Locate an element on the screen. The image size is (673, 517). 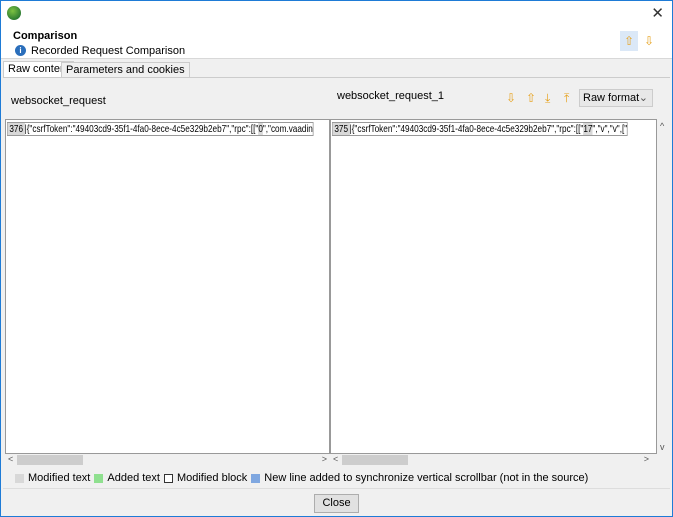
chevron-down-icon: ⌄ is located at coordinates (643, 98).